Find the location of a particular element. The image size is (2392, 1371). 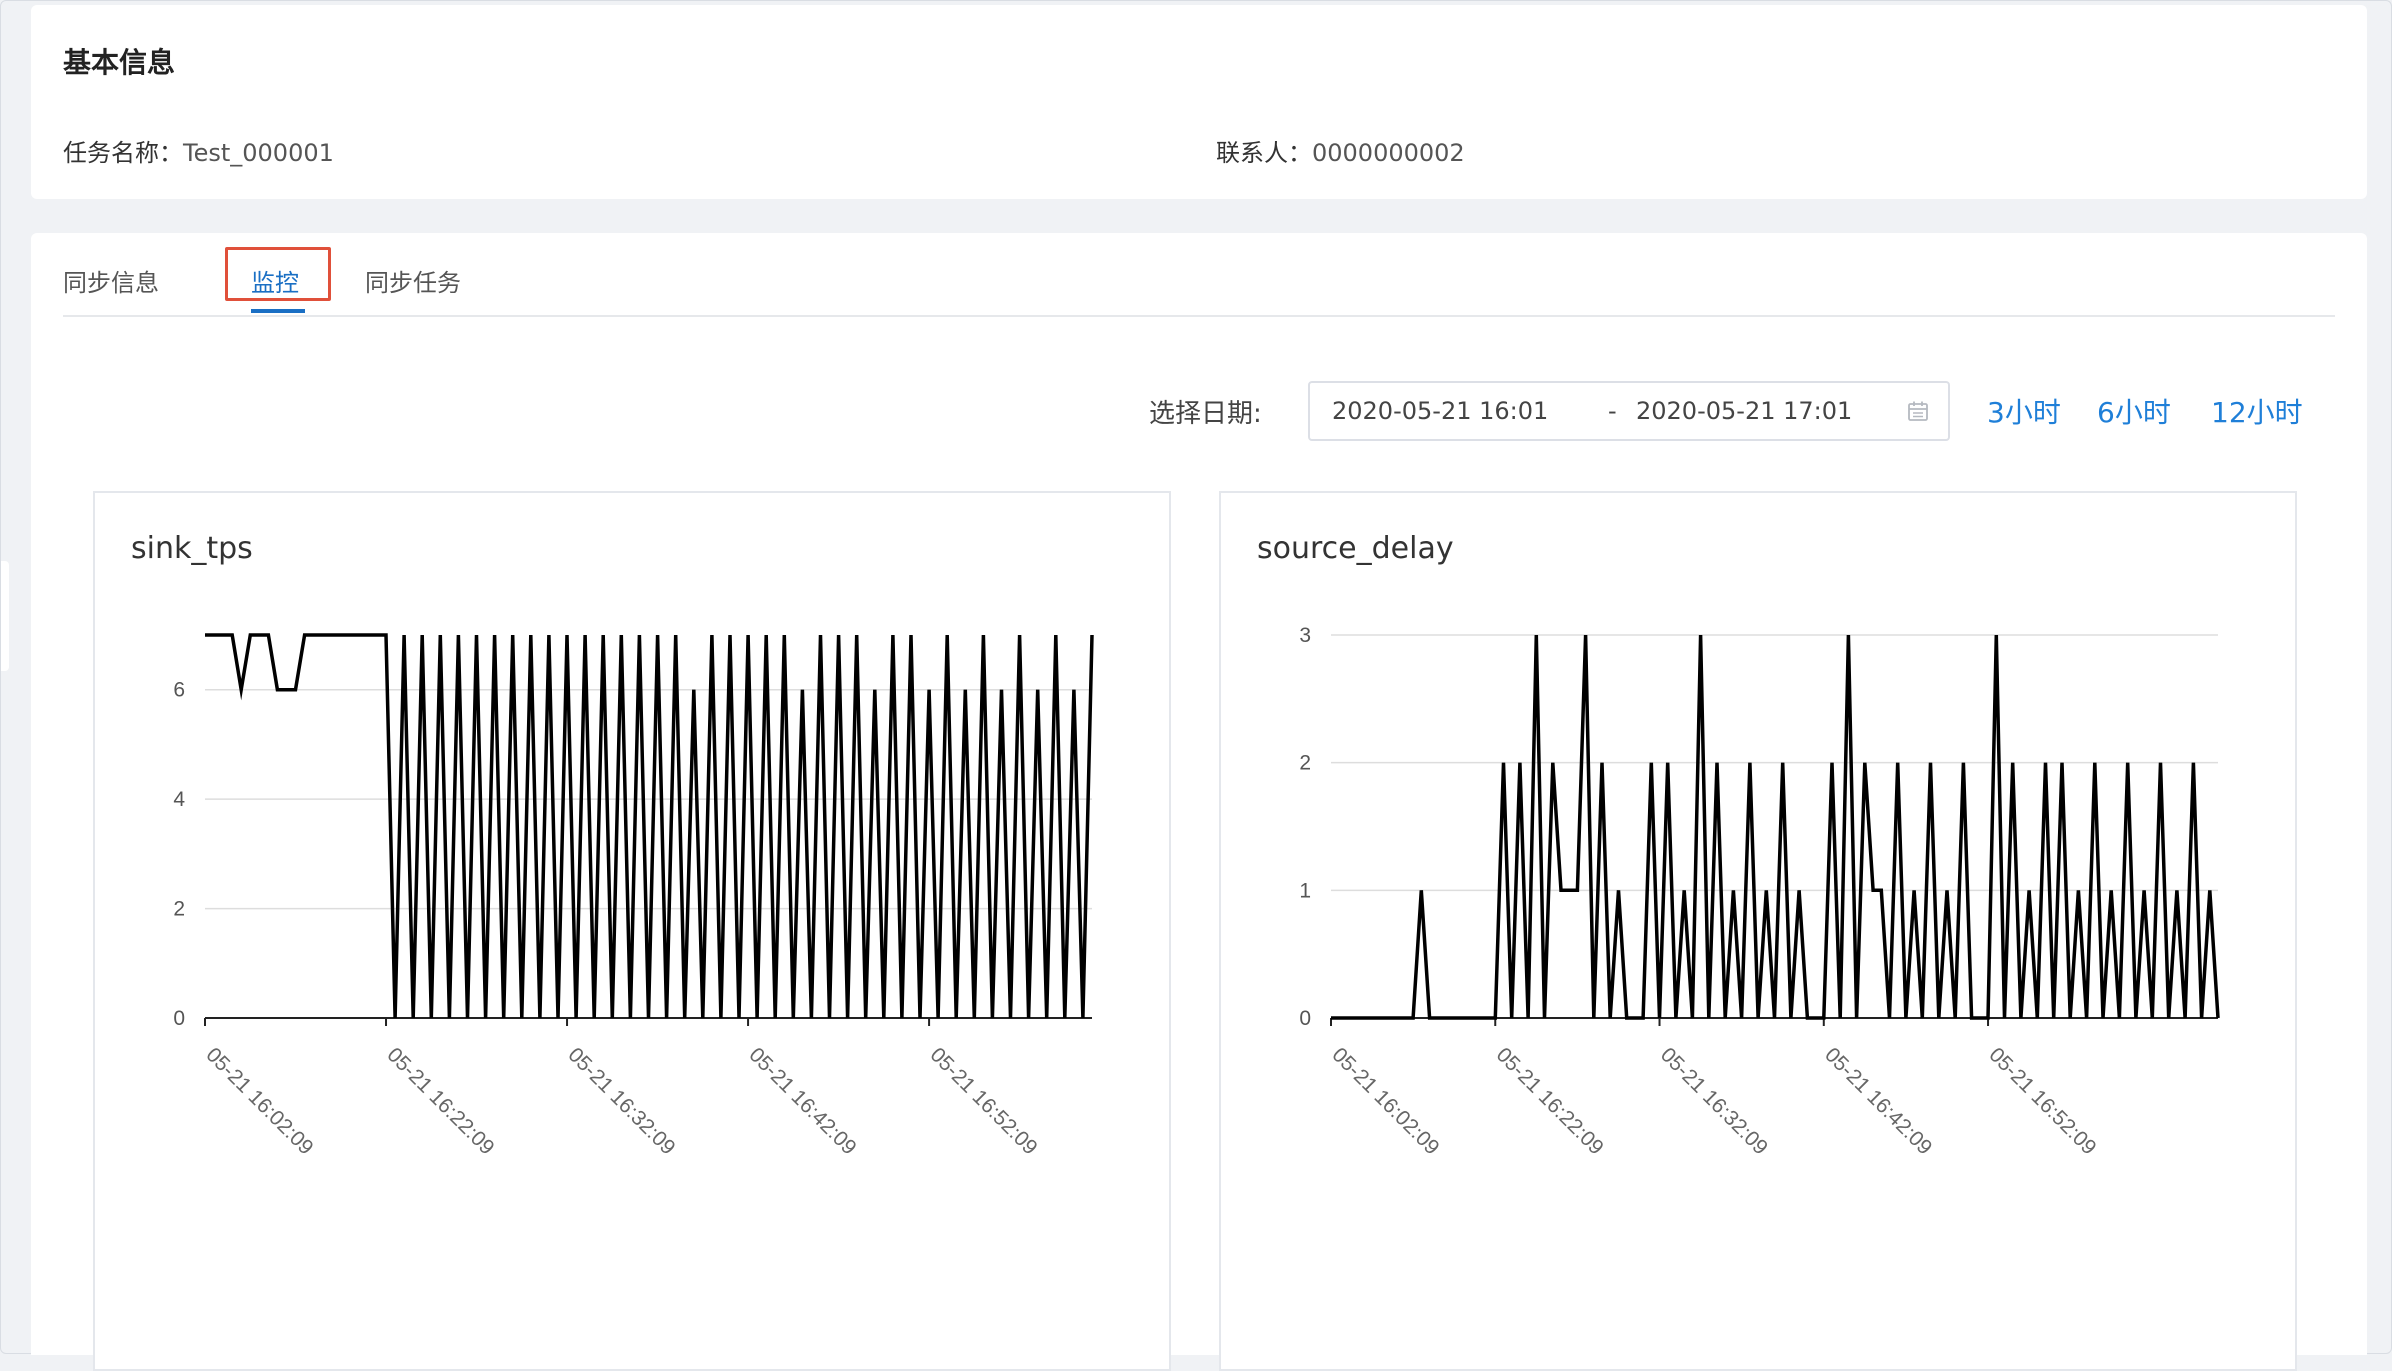

task-name-value: Test_000001 is located at coordinates (258, 153).